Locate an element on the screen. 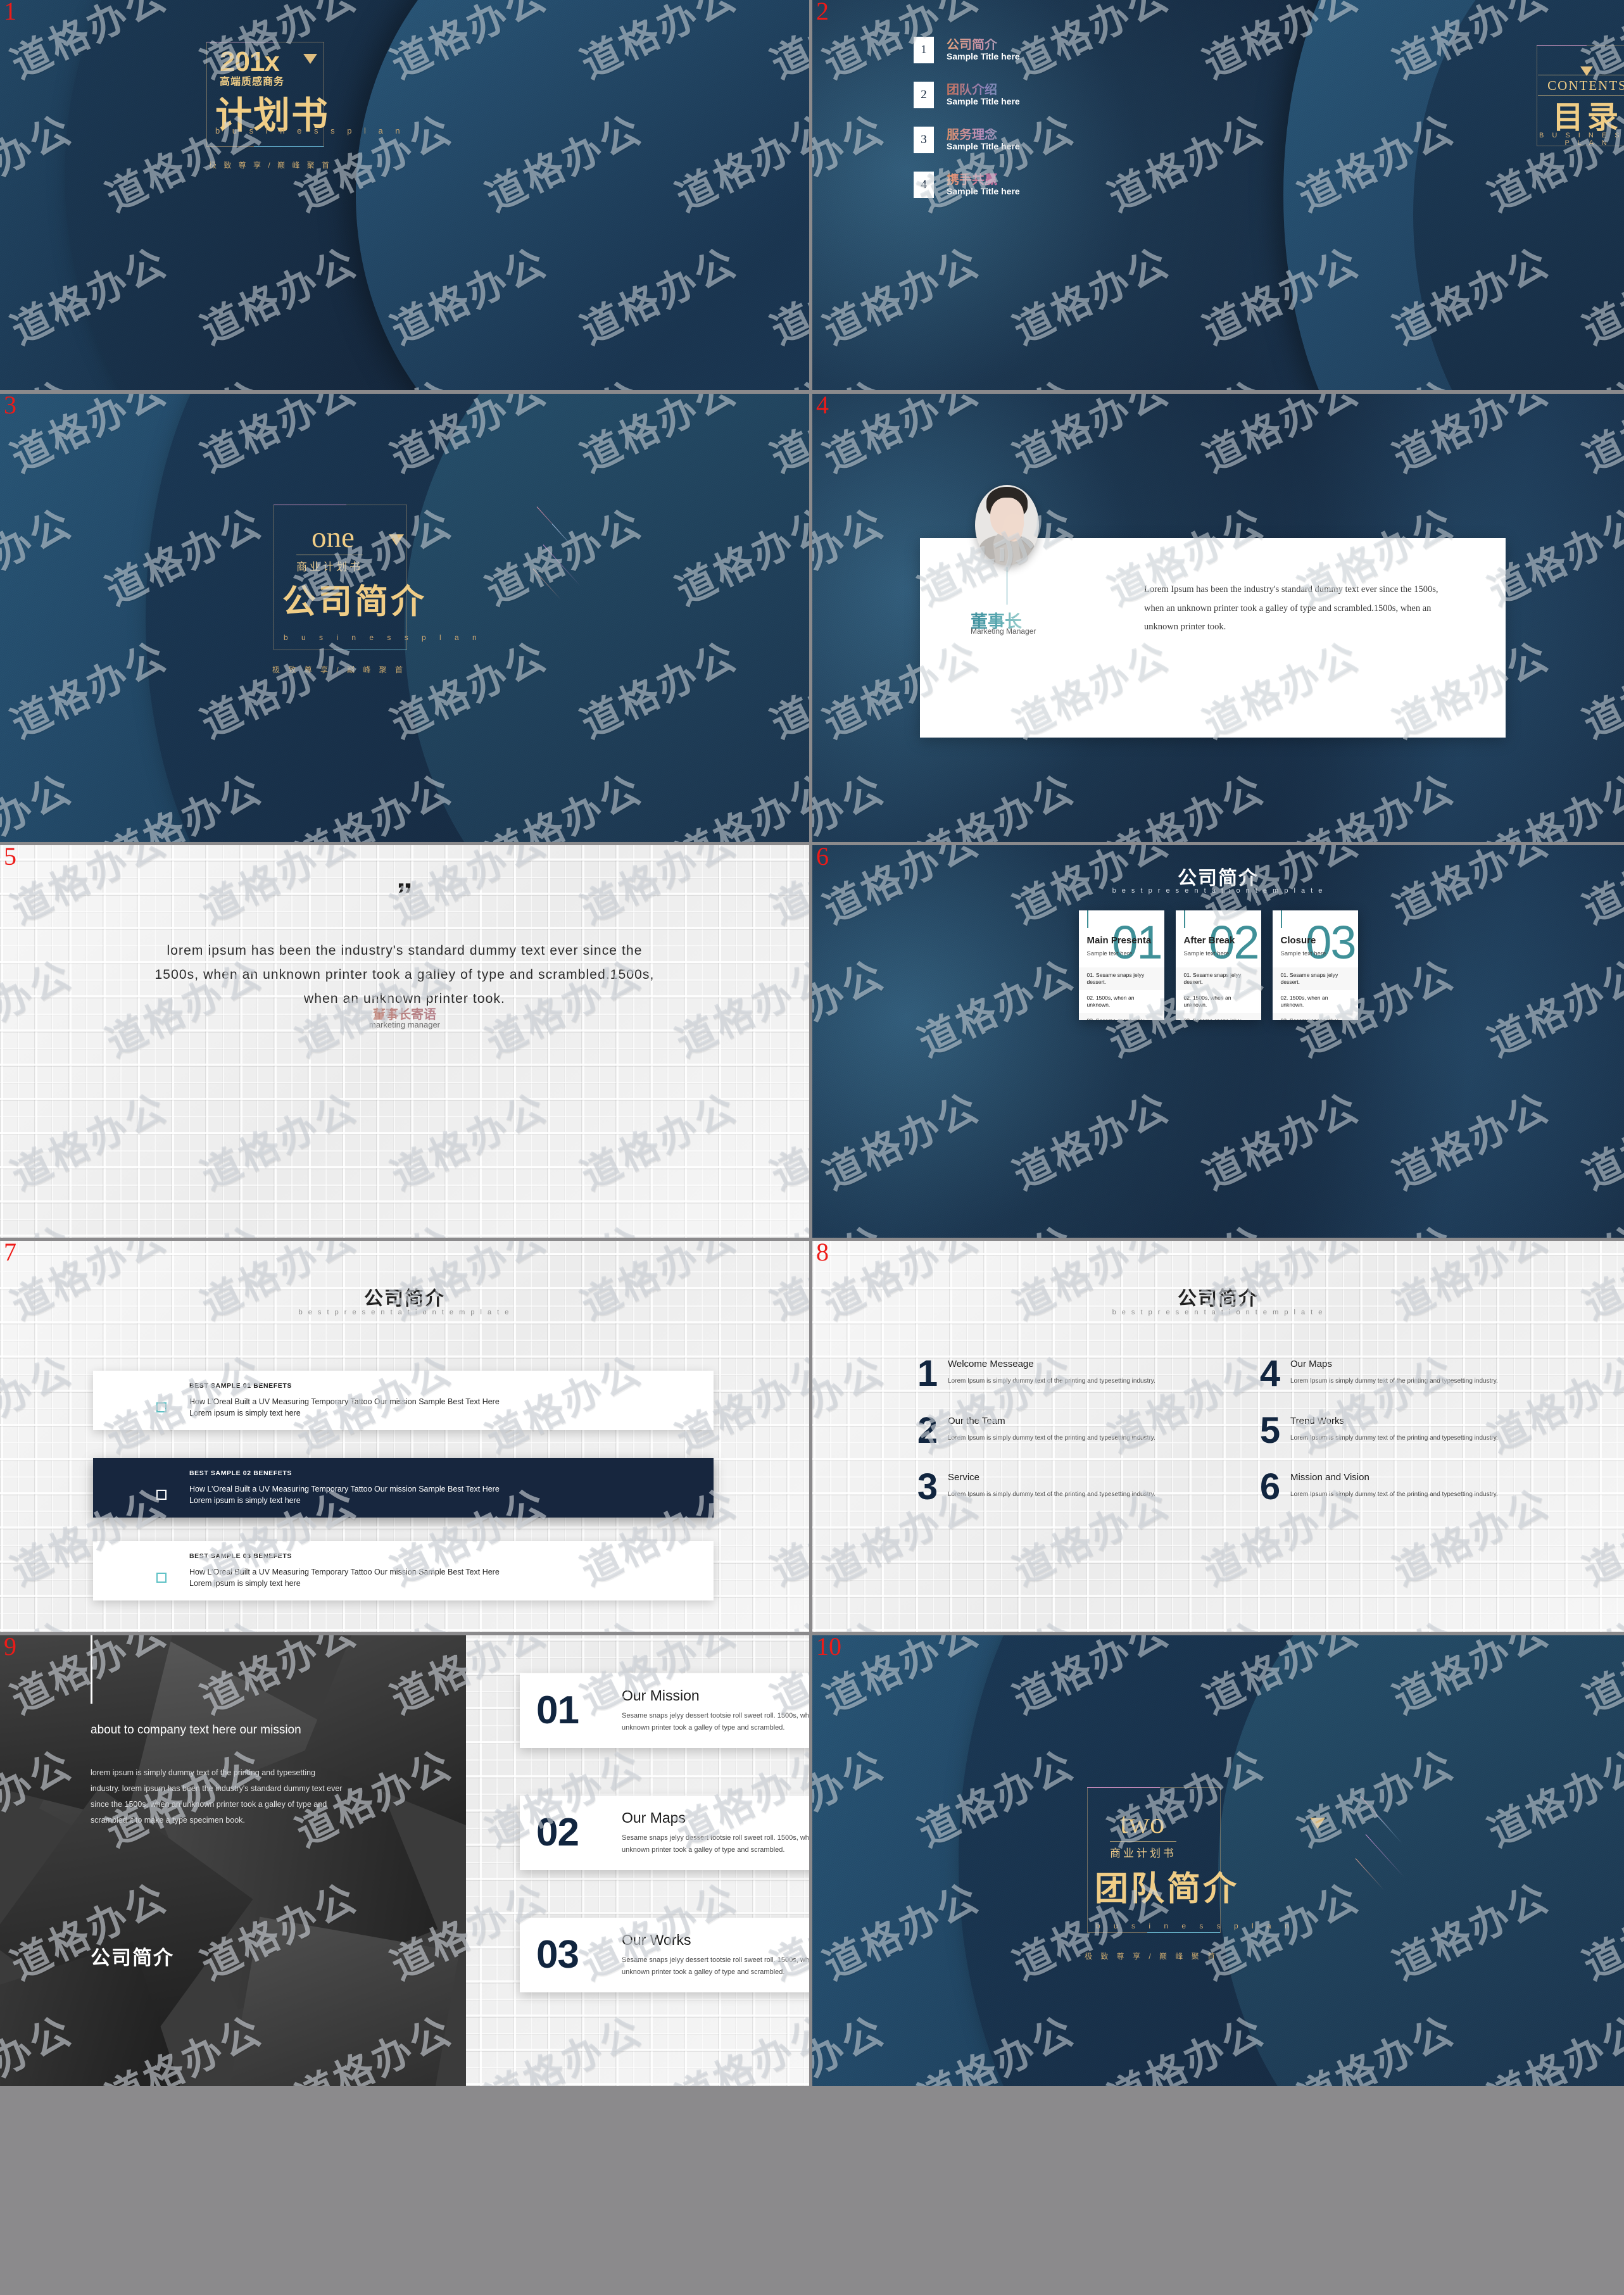 This screenshot has width=1624, height=2295. slide-number: 6 is located at coordinates (822, 858).